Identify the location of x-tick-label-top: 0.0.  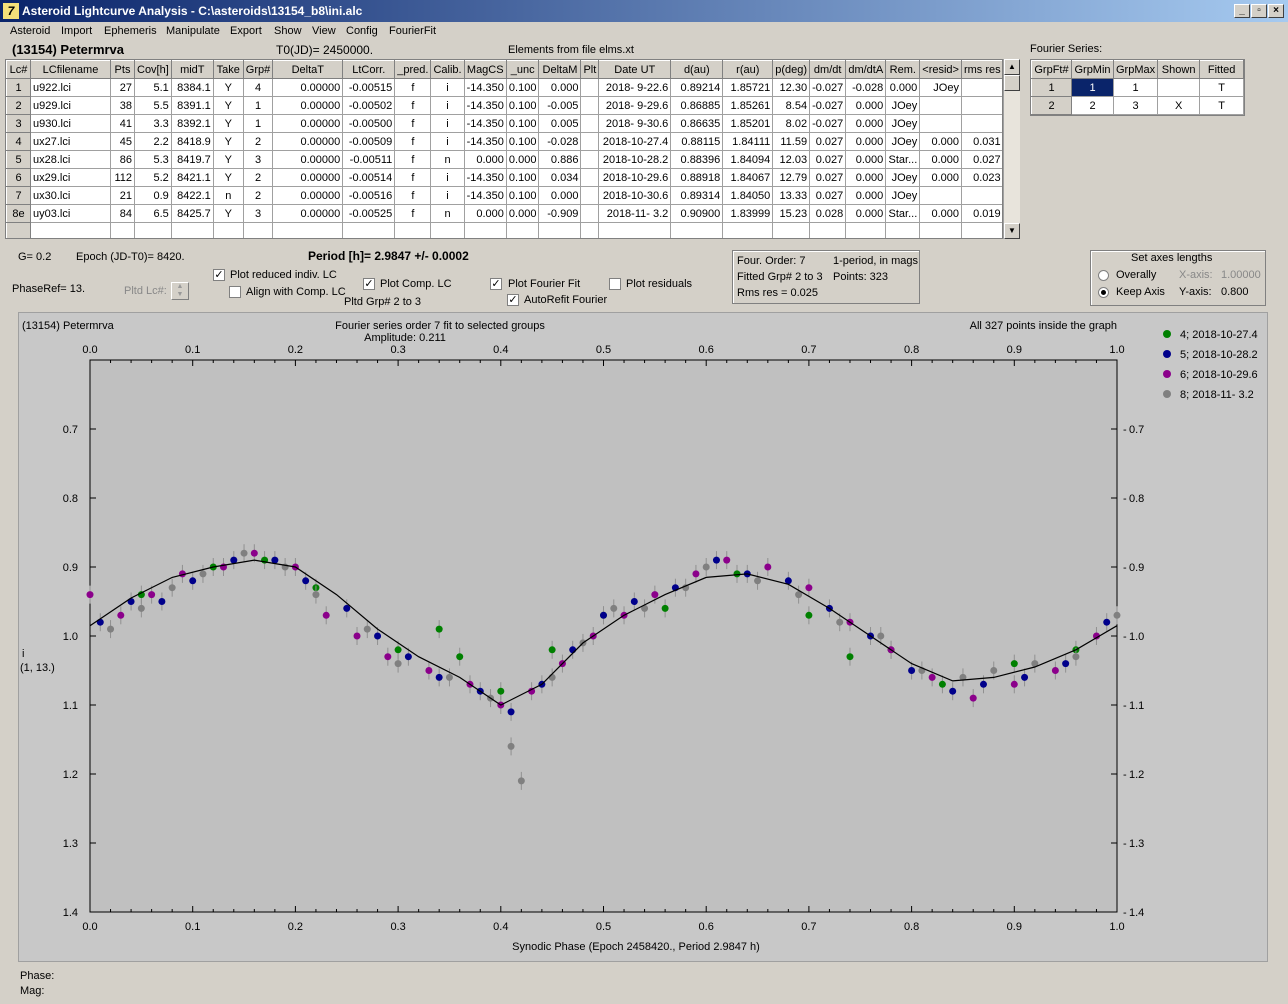
(89, 350).